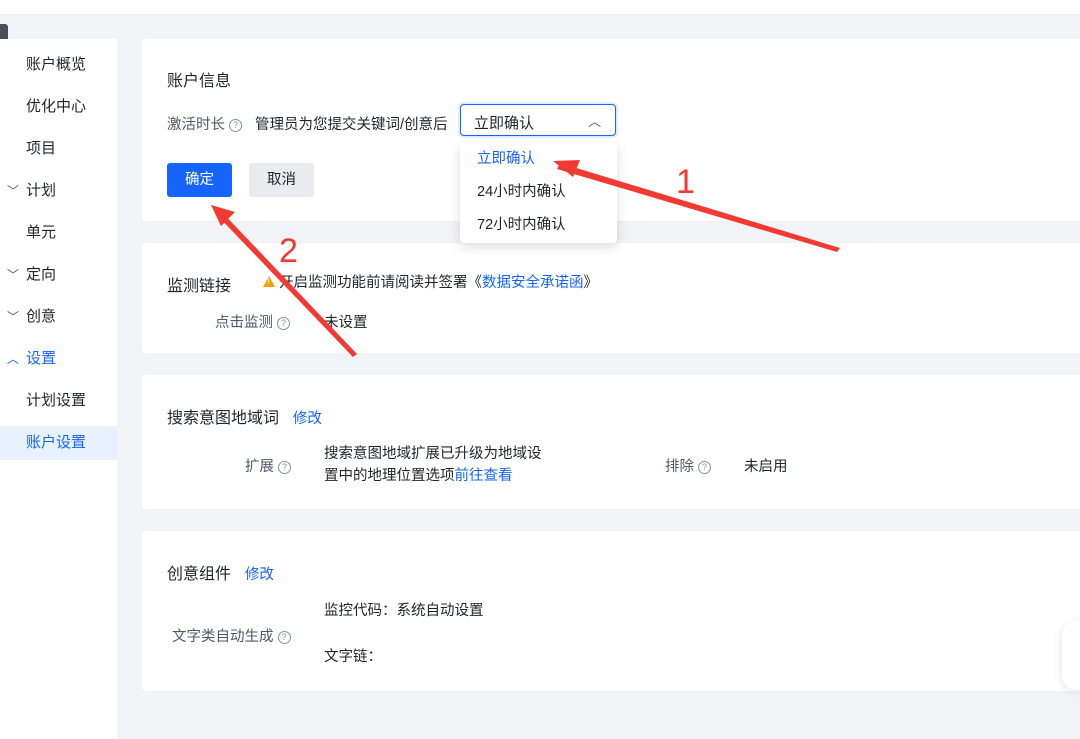 The height and width of the screenshot is (739, 1080). Describe the element at coordinates (389, 476) in the screenshot. I see `extend-line: 置中的地理位置选项` at that location.